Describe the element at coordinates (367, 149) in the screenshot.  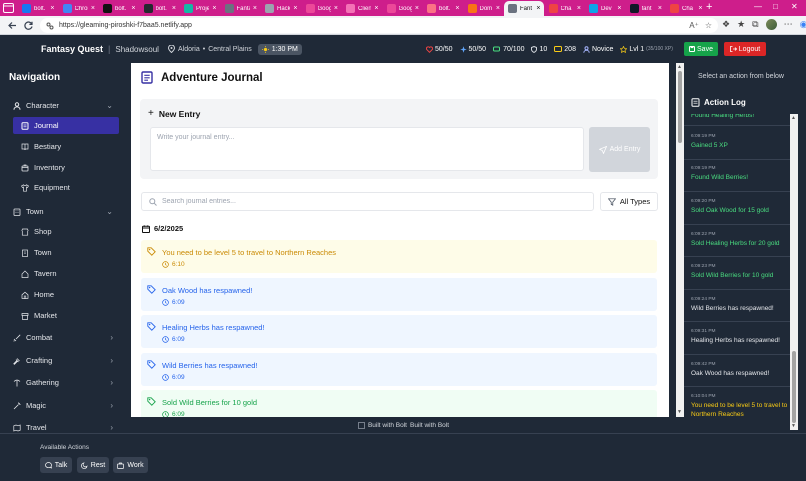
I see `journal-entry-input` at that location.